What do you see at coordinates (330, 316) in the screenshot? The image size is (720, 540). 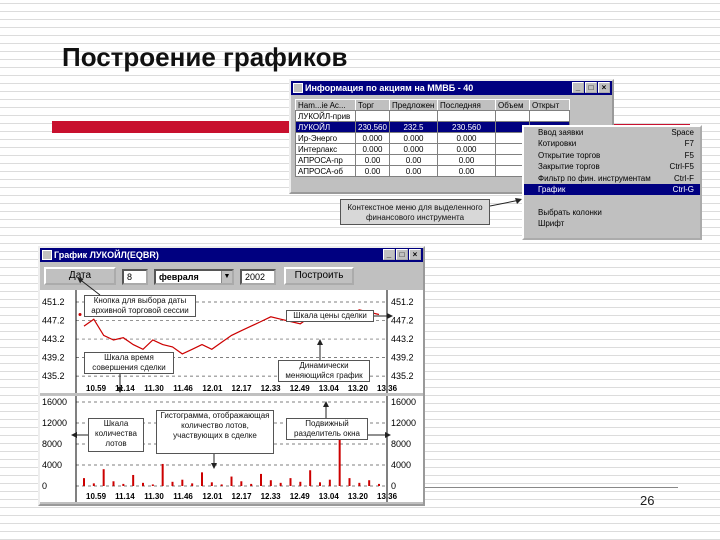 I see `callout-price-scale: Шкала цены сделки` at bounding box center [330, 316].